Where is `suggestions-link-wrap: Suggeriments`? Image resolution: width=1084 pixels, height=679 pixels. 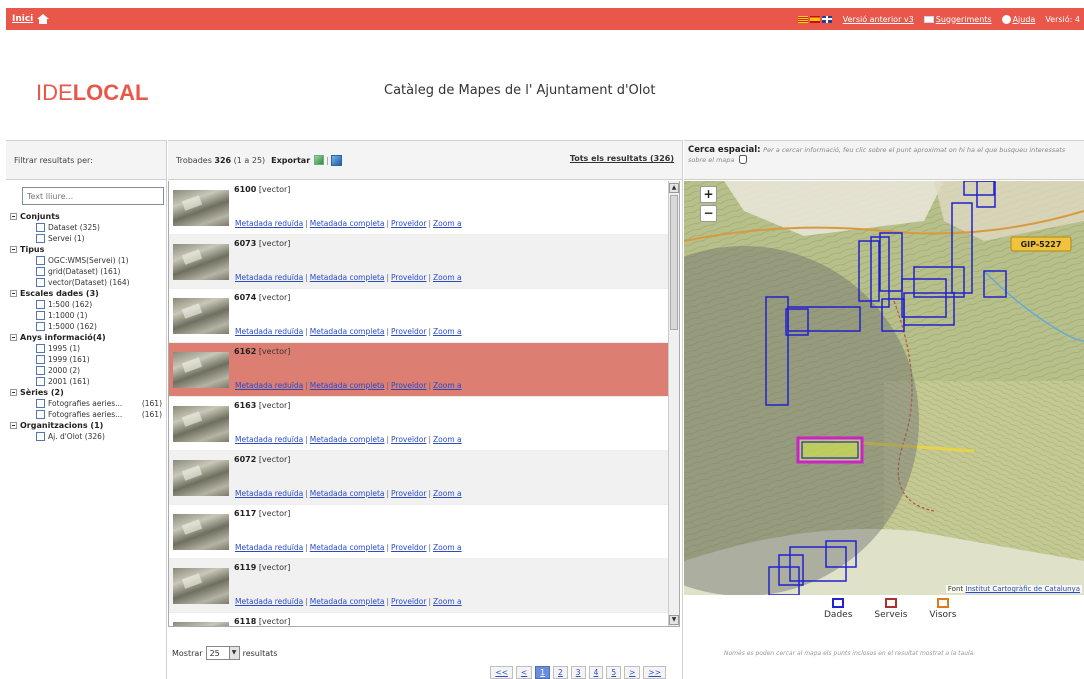
suggestions-link-wrap: Suggeriments is located at coordinates (957, 19).